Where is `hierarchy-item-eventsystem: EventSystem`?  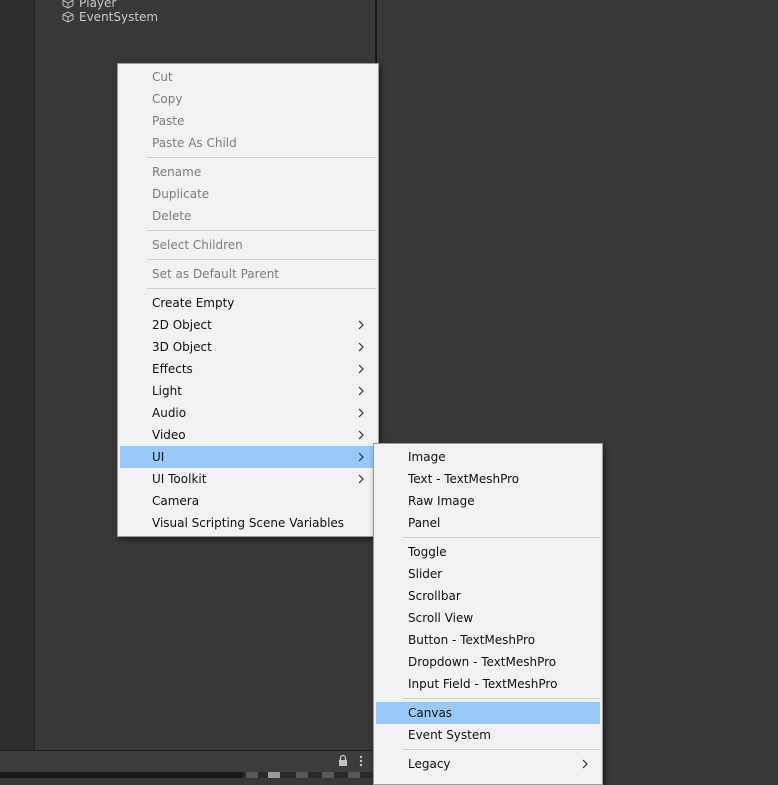 hierarchy-item-eventsystem: EventSystem is located at coordinates (110, 17).